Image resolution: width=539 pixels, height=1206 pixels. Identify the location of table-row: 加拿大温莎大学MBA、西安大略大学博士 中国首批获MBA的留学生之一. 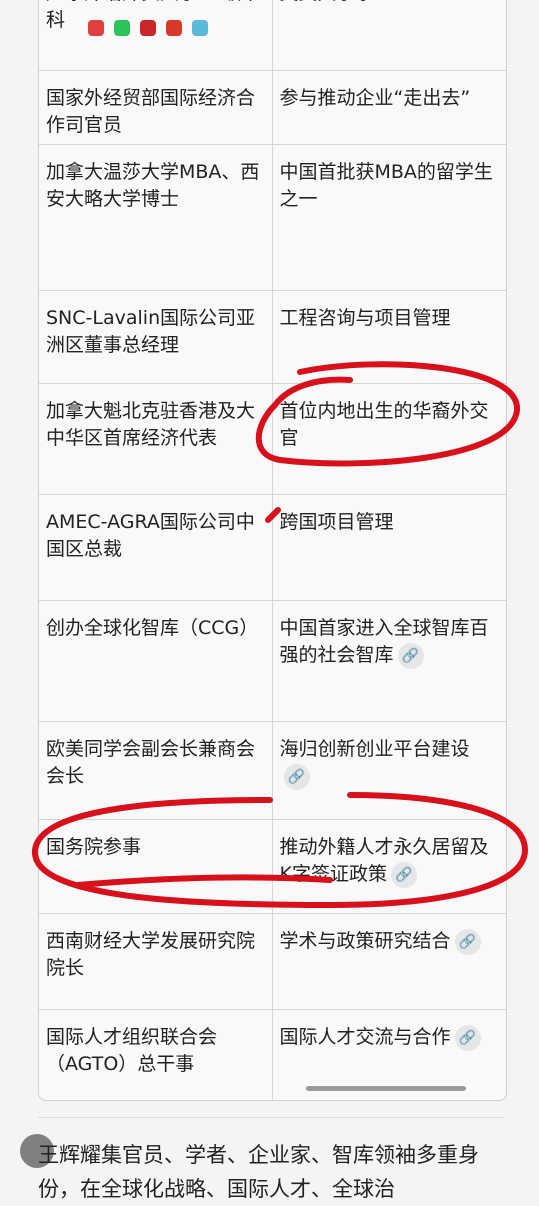
(272, 218).